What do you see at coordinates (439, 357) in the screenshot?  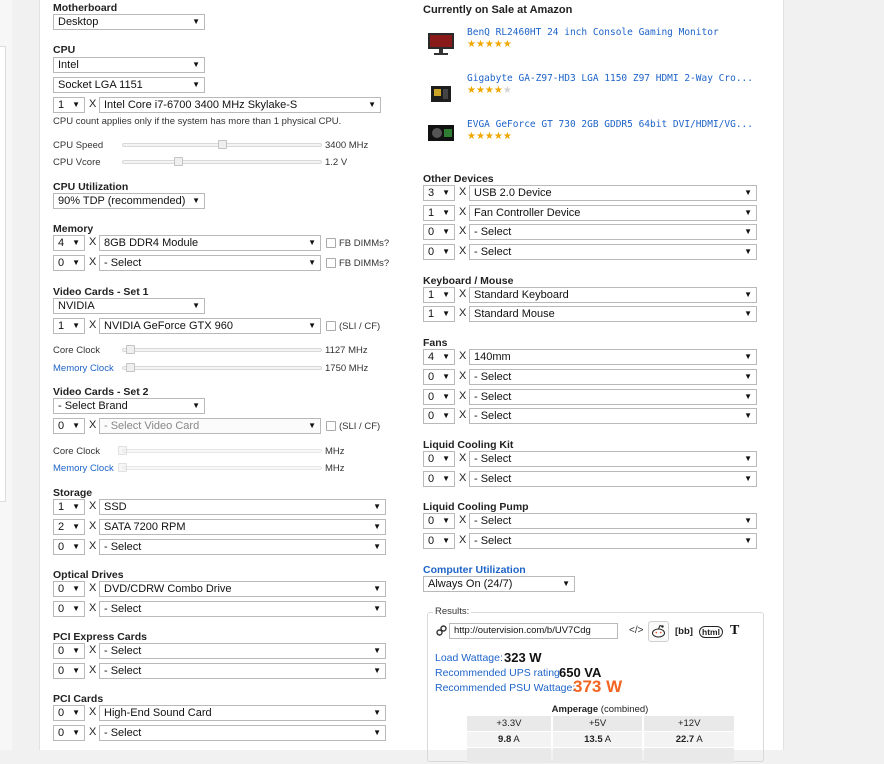 I see `fan-count-select: 4 ▼` at bounding box center [439, 357].